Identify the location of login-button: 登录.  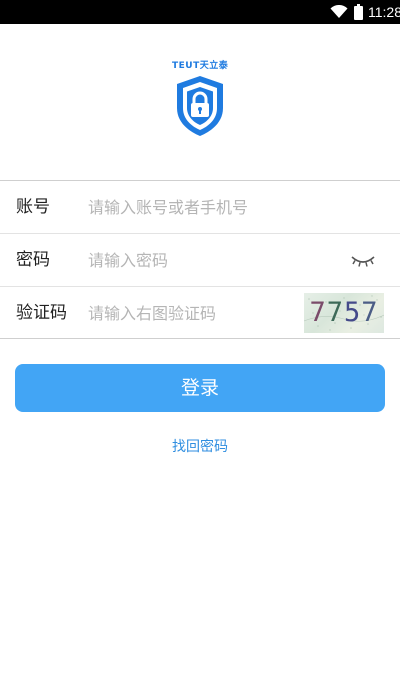
(200, 388).